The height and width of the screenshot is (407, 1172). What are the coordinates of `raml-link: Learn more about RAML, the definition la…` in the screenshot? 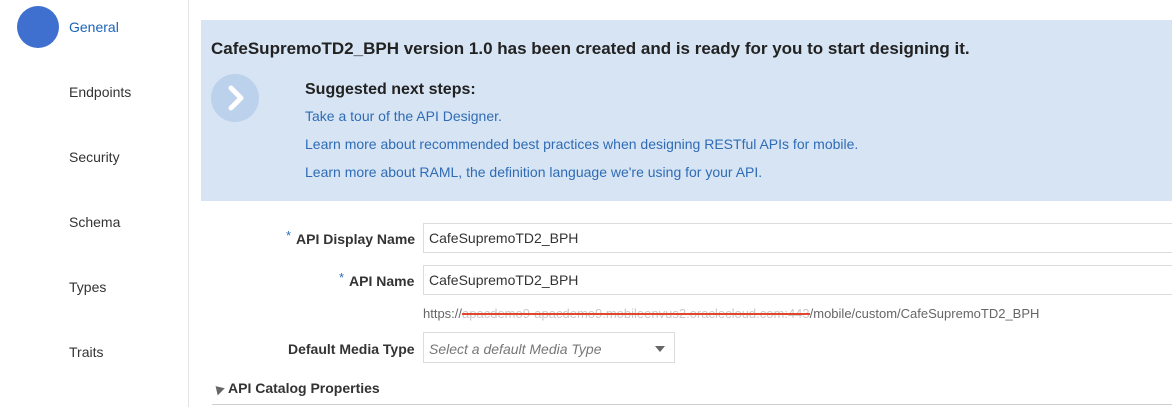 It's located at (533, 172).